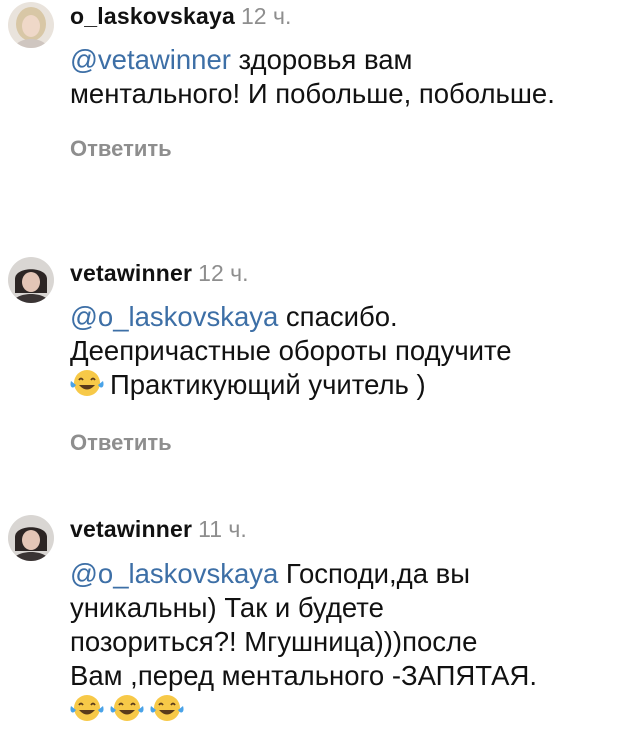  I want to click on comment-text-part: уникальны) Так и будете, so click(227, 607).